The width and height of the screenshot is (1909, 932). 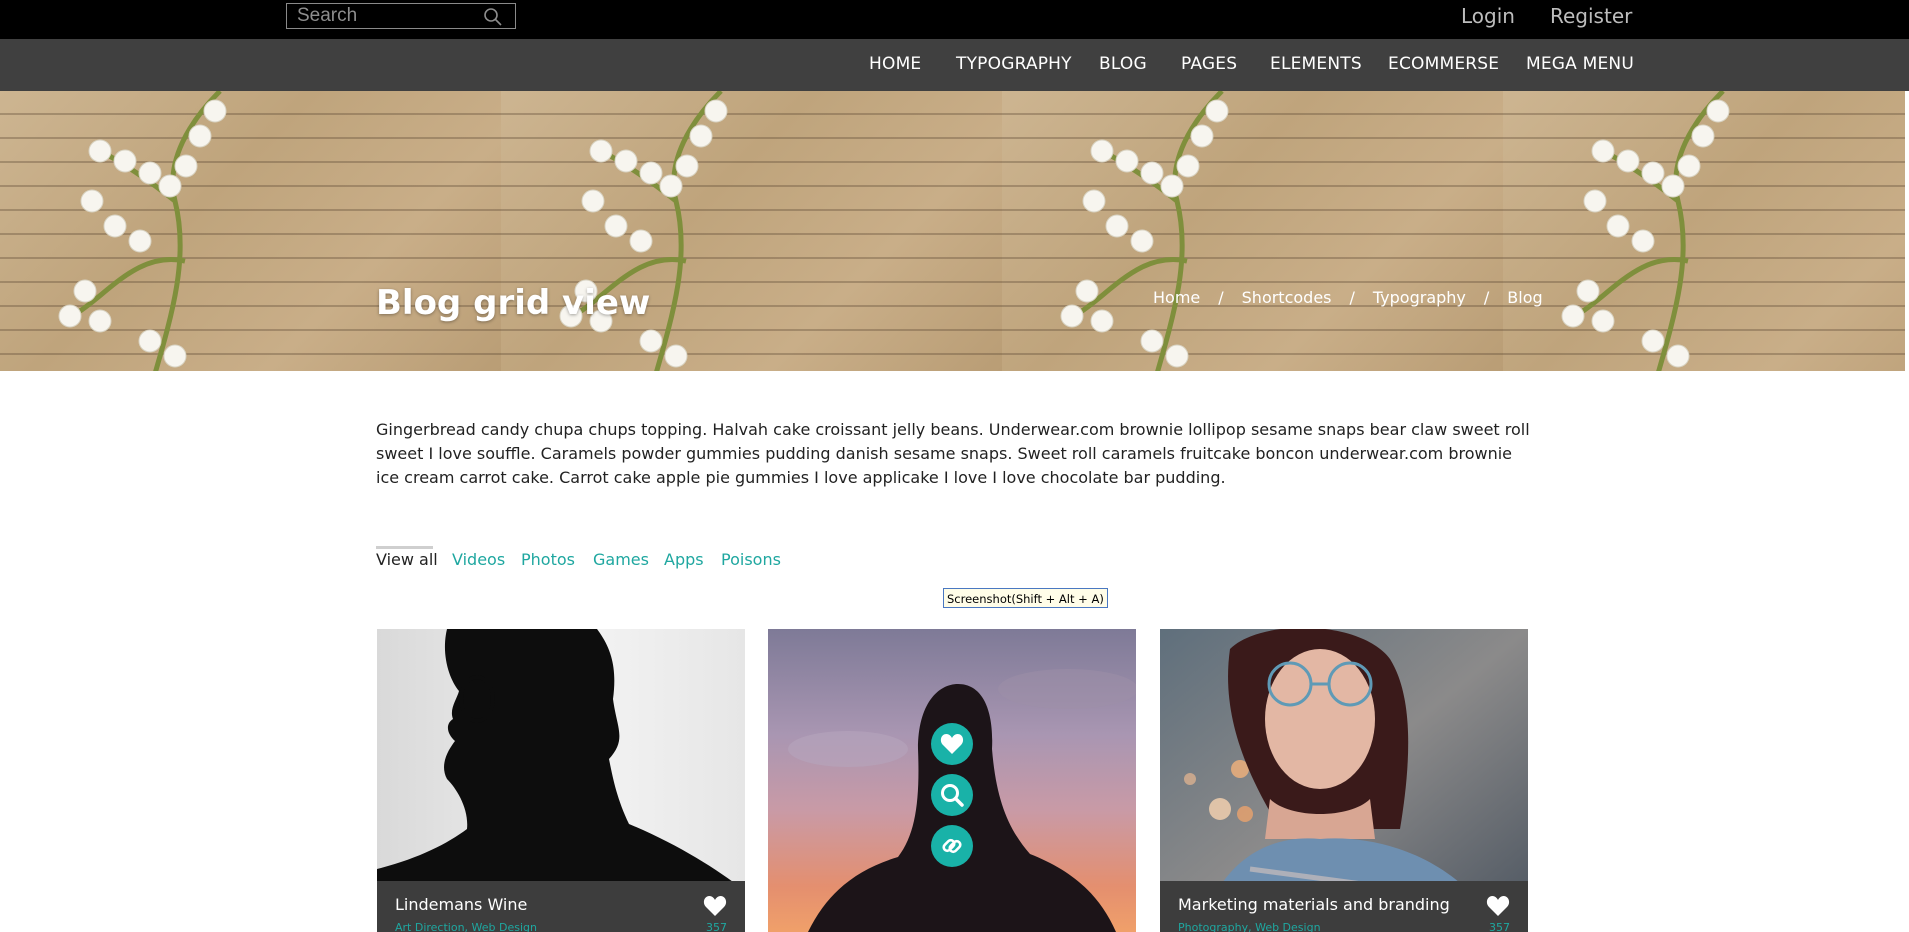 What do you see at coordinates (1123, 64) in the screenshot?
I see `nav-item-blog: BLOG` at bounding box center [1123, 64].